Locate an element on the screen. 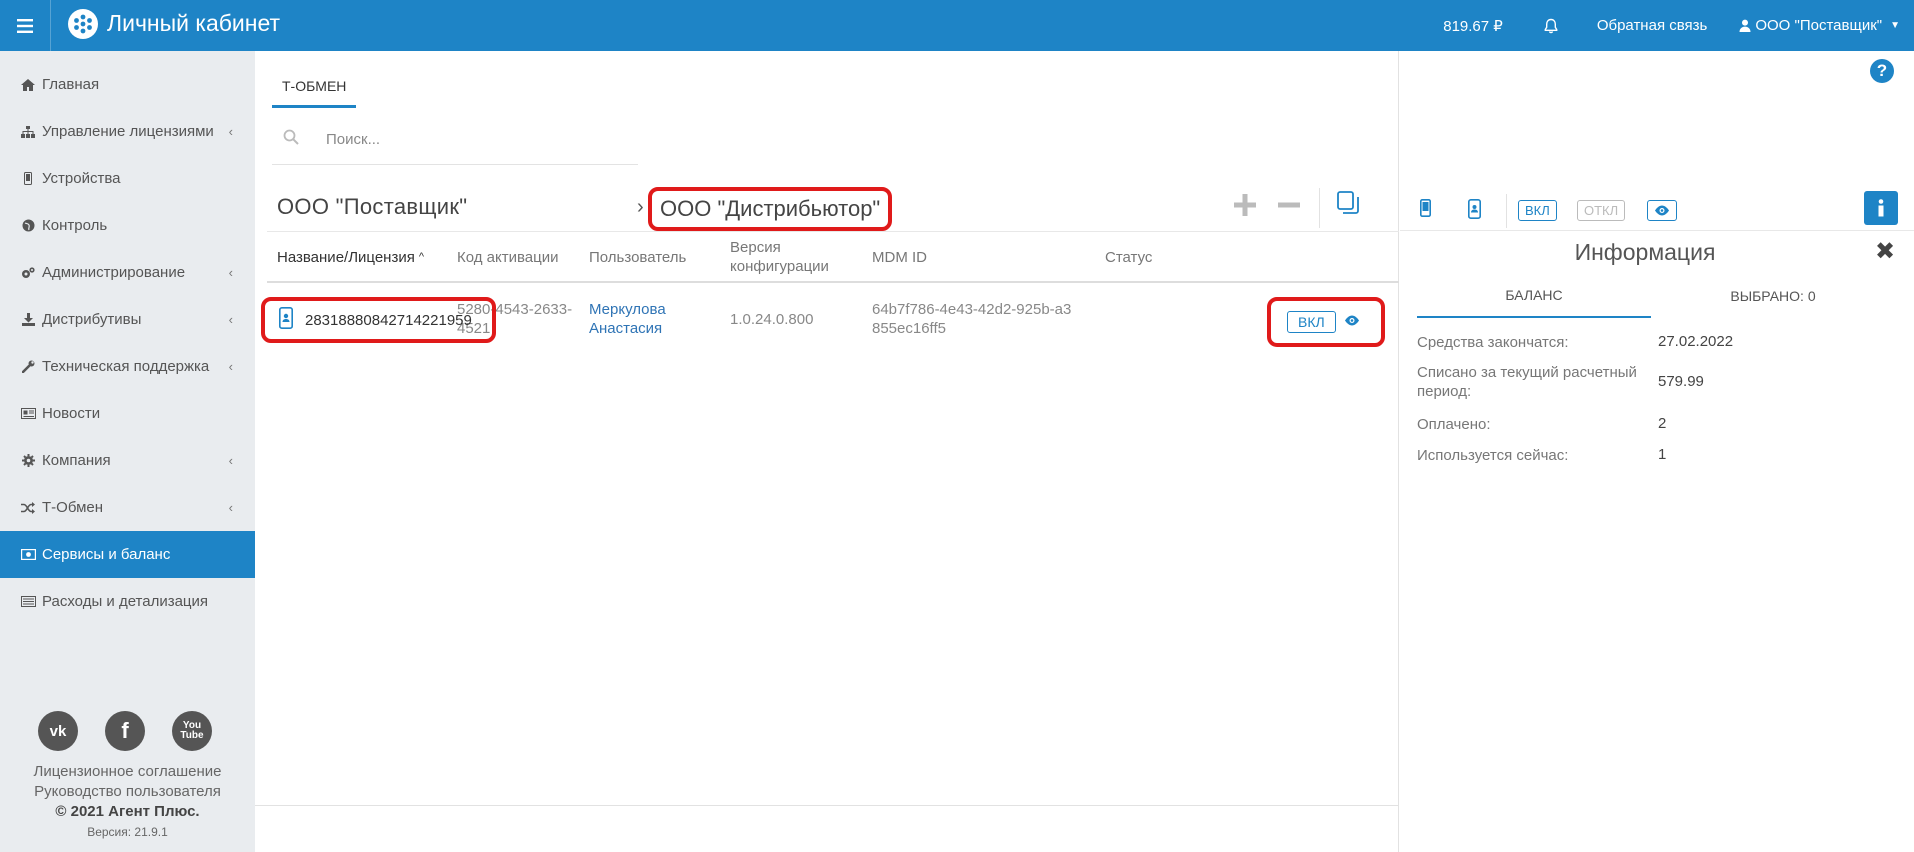 The image size is (1914, 852). info-toolbar: ВКЛ ОТКЛ is located at coordinates (1657, 210).